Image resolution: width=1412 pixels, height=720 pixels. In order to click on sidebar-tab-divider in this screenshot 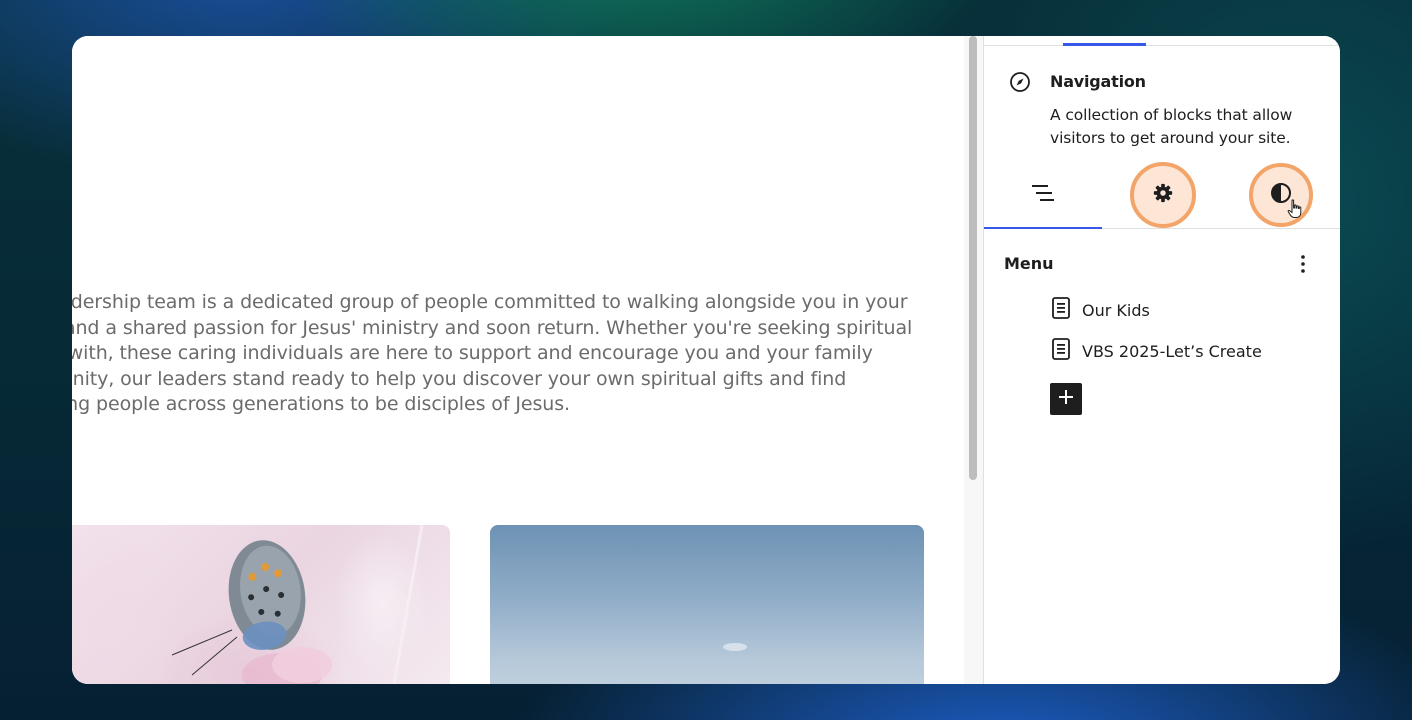, I will do `click(1162, 45)`.